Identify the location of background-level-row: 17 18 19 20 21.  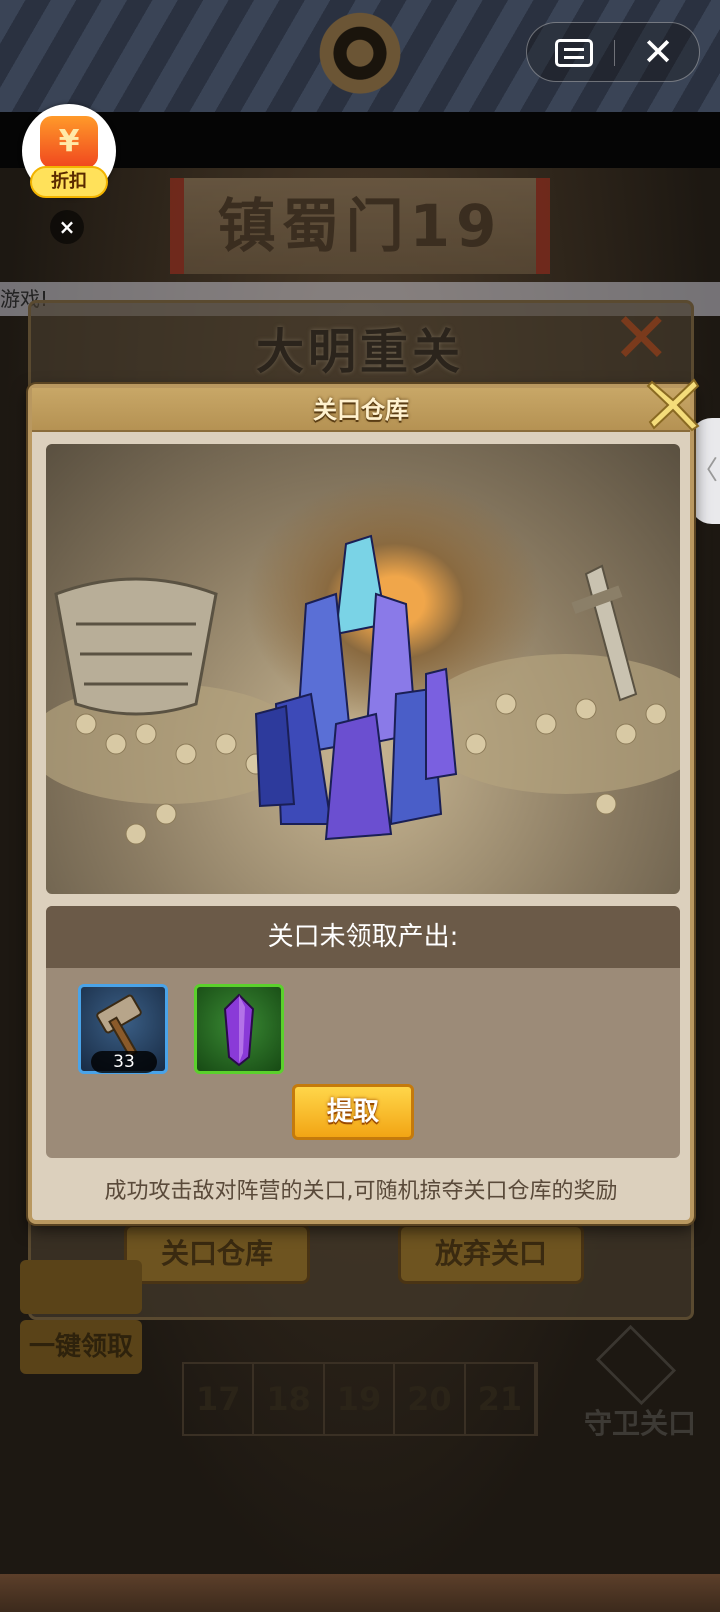
(360, 1399).